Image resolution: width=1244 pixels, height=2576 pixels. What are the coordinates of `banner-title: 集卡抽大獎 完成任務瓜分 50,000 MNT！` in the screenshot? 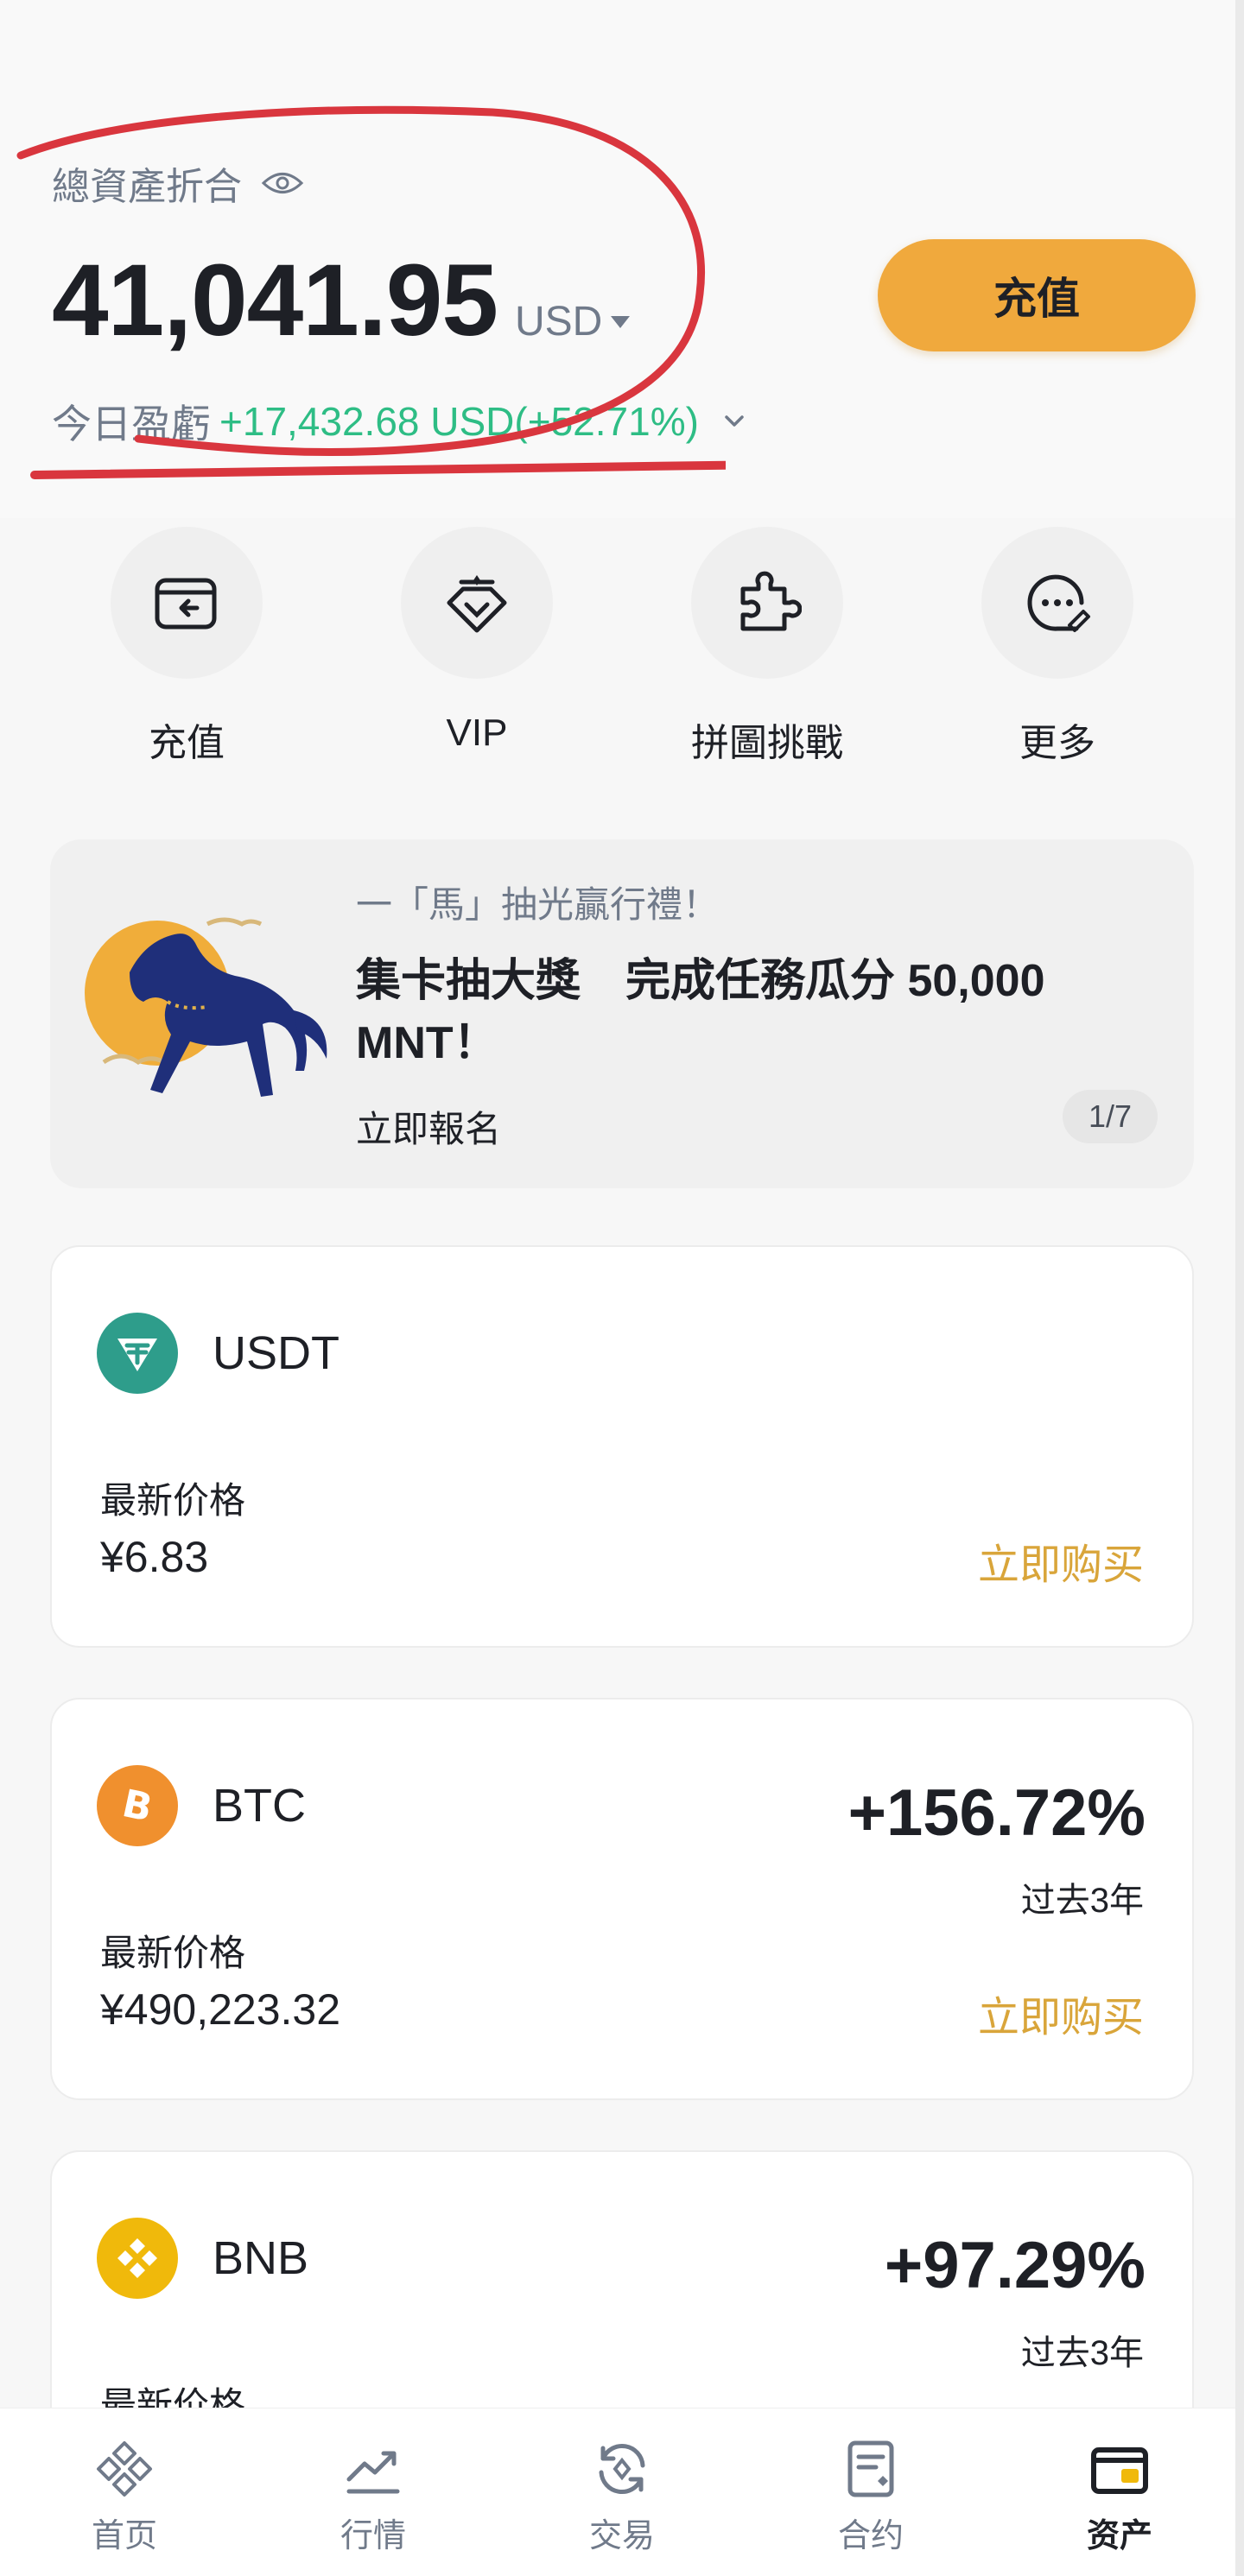 It's located at (700, 1012).